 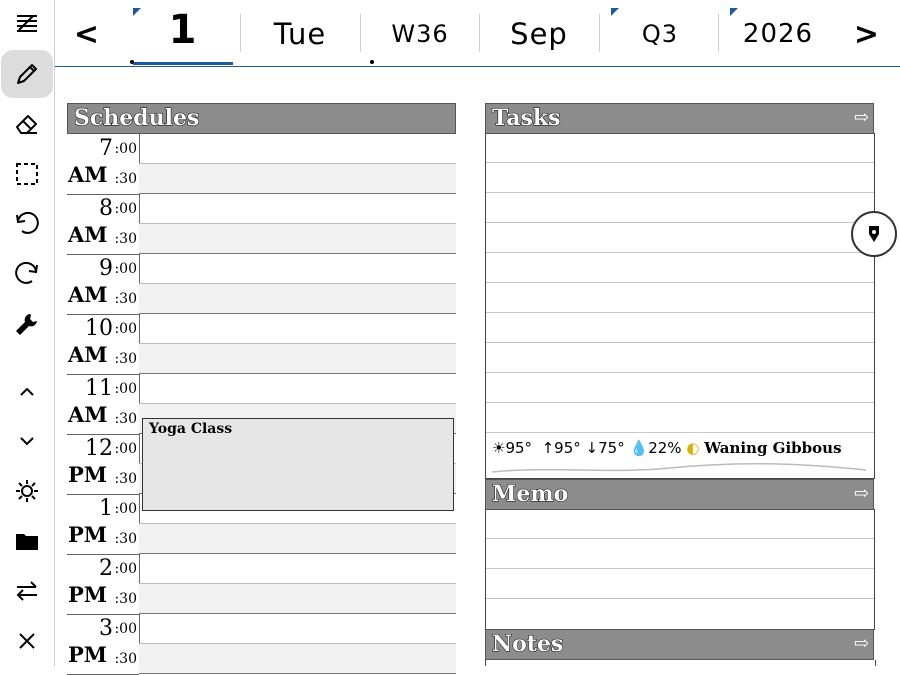 I want to click on pen-nib-button, so click(x=874, y=234).